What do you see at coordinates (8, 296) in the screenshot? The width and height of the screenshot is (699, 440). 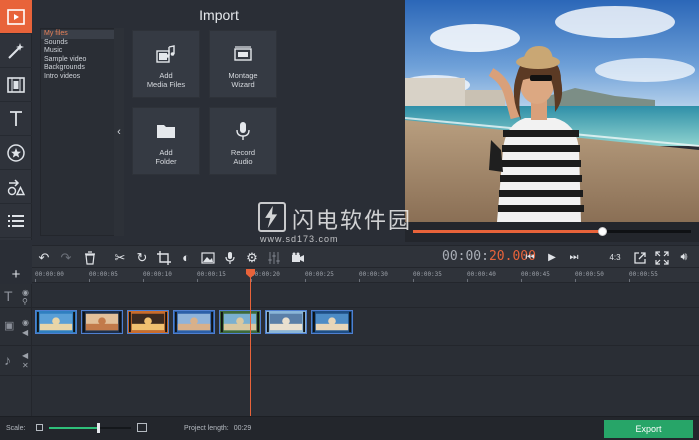 I see `text-track-icon: T` at bounding box center [8, 296].